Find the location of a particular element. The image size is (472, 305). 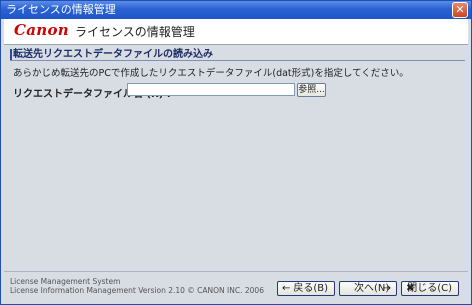

close-button: ✖ 閉じる(C) is located at coordinates (430, 288).